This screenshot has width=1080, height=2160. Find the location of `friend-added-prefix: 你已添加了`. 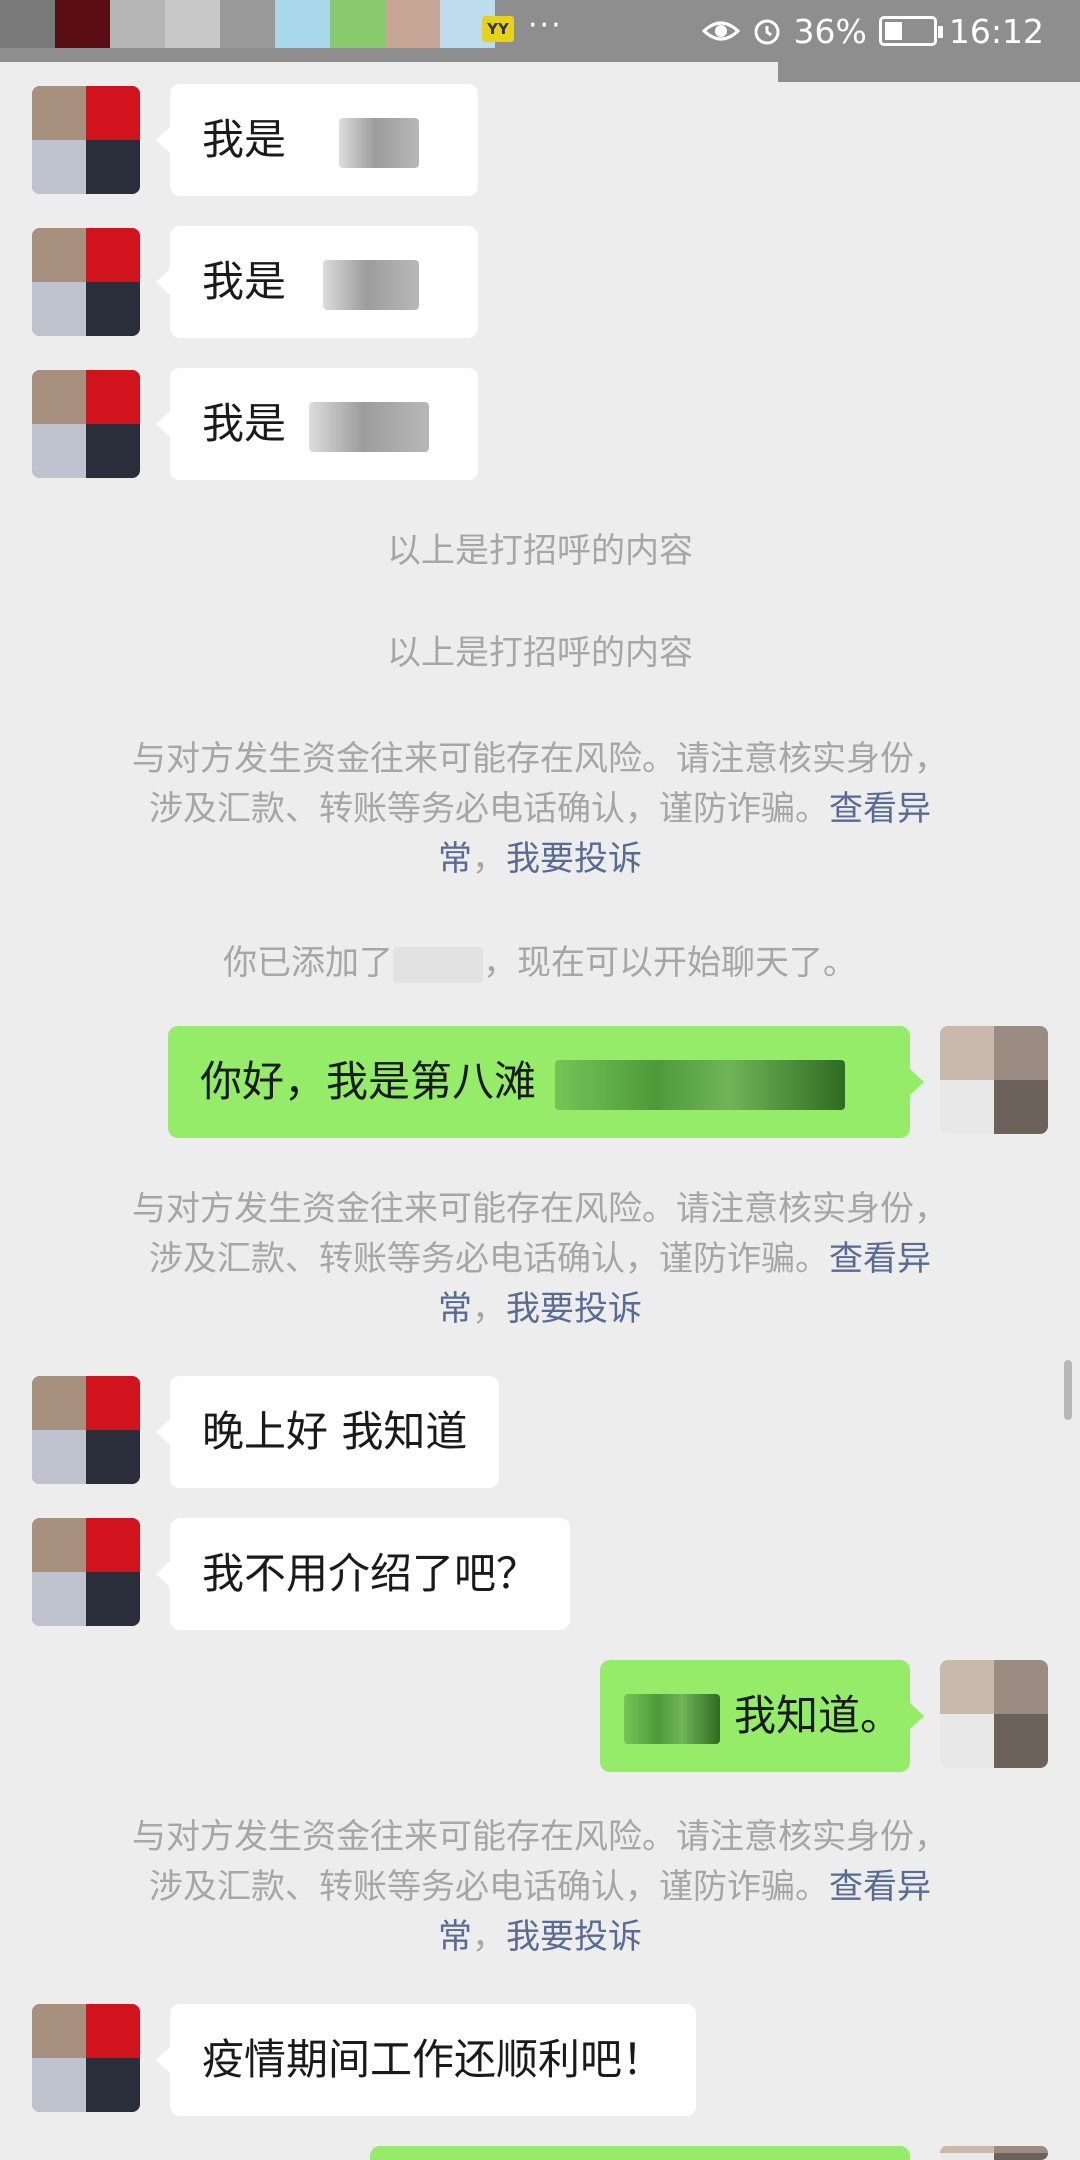

friend-added-prefix: 你已添加了 is located at coordinates (308, 963).